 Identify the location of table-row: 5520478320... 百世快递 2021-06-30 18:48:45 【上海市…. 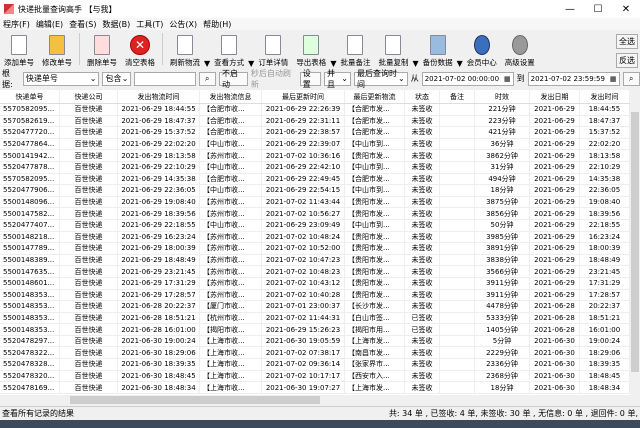
(315, 376).